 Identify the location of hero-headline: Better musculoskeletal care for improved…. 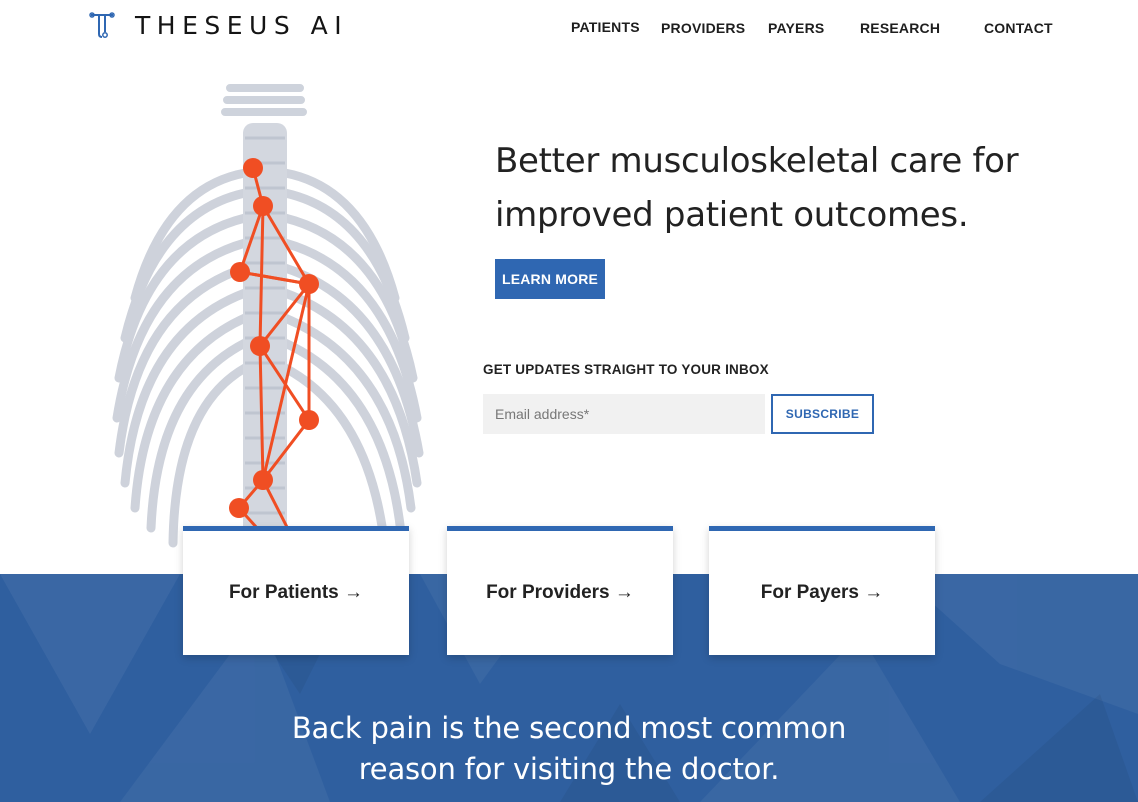
(785, 188).